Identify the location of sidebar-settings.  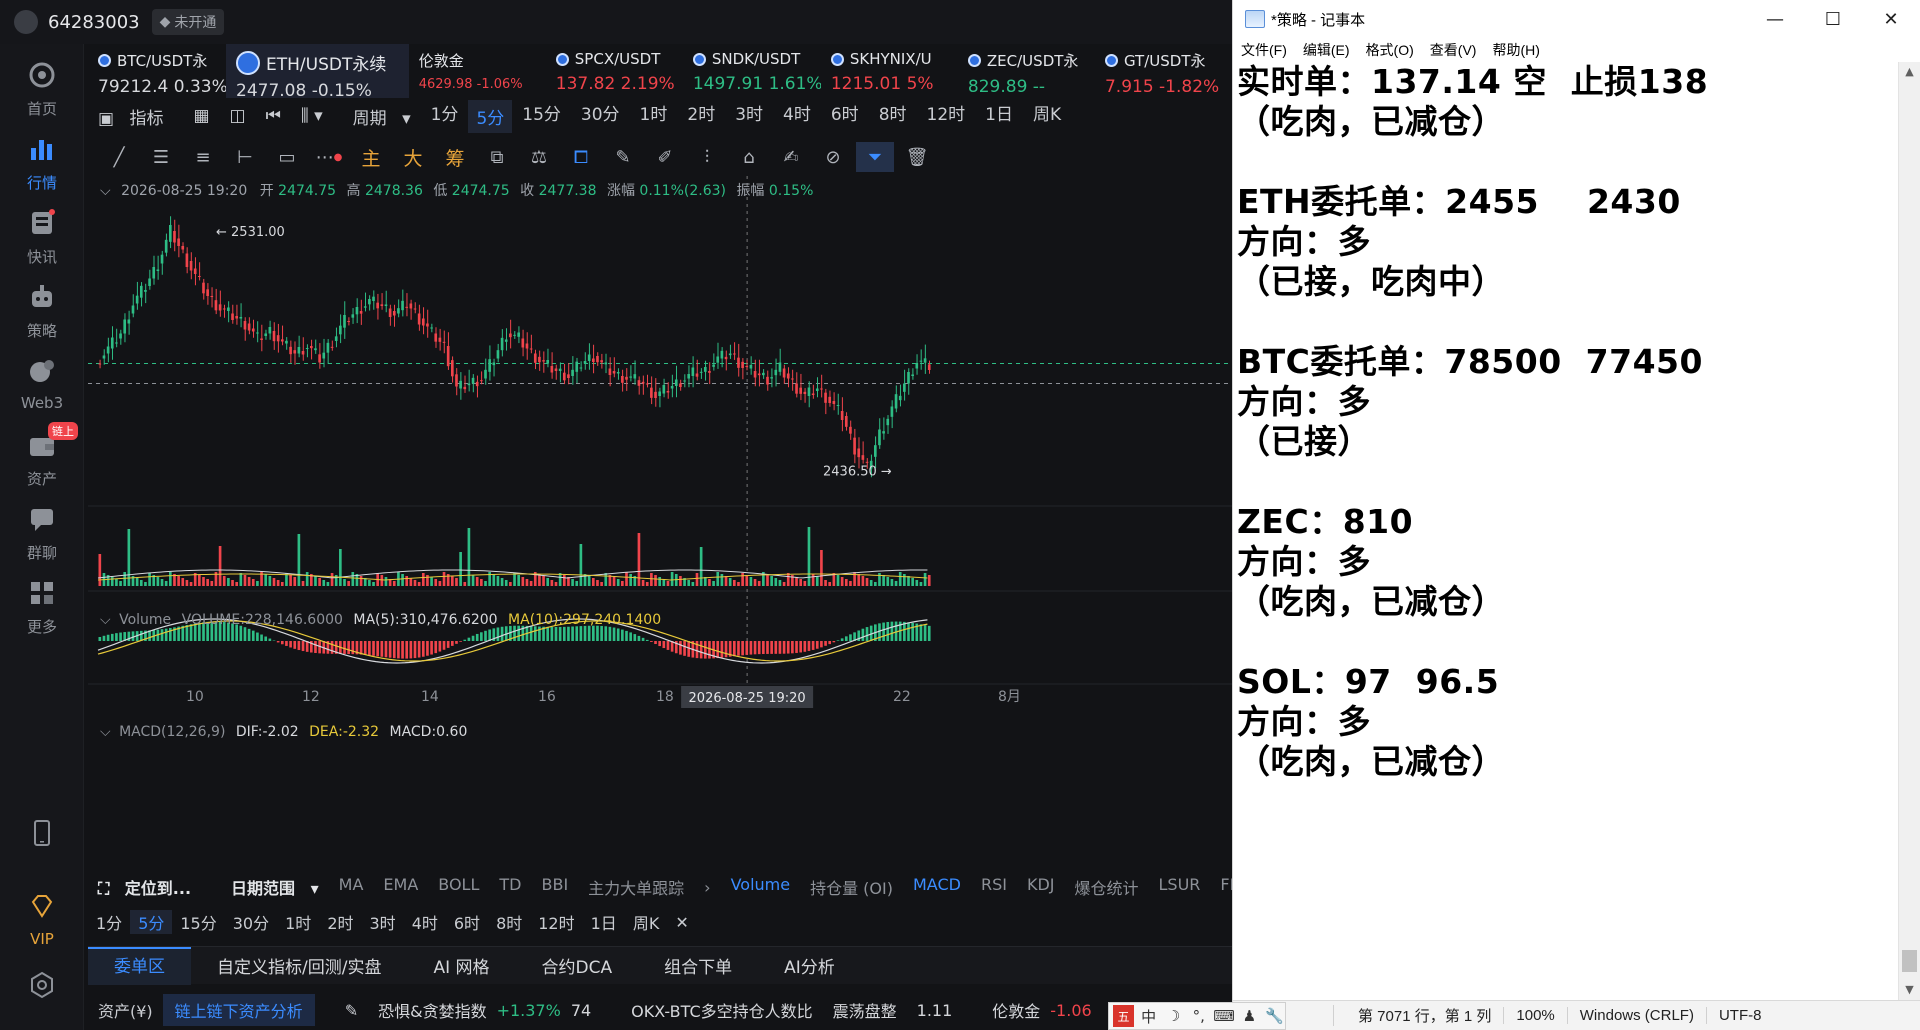
(42, 988).